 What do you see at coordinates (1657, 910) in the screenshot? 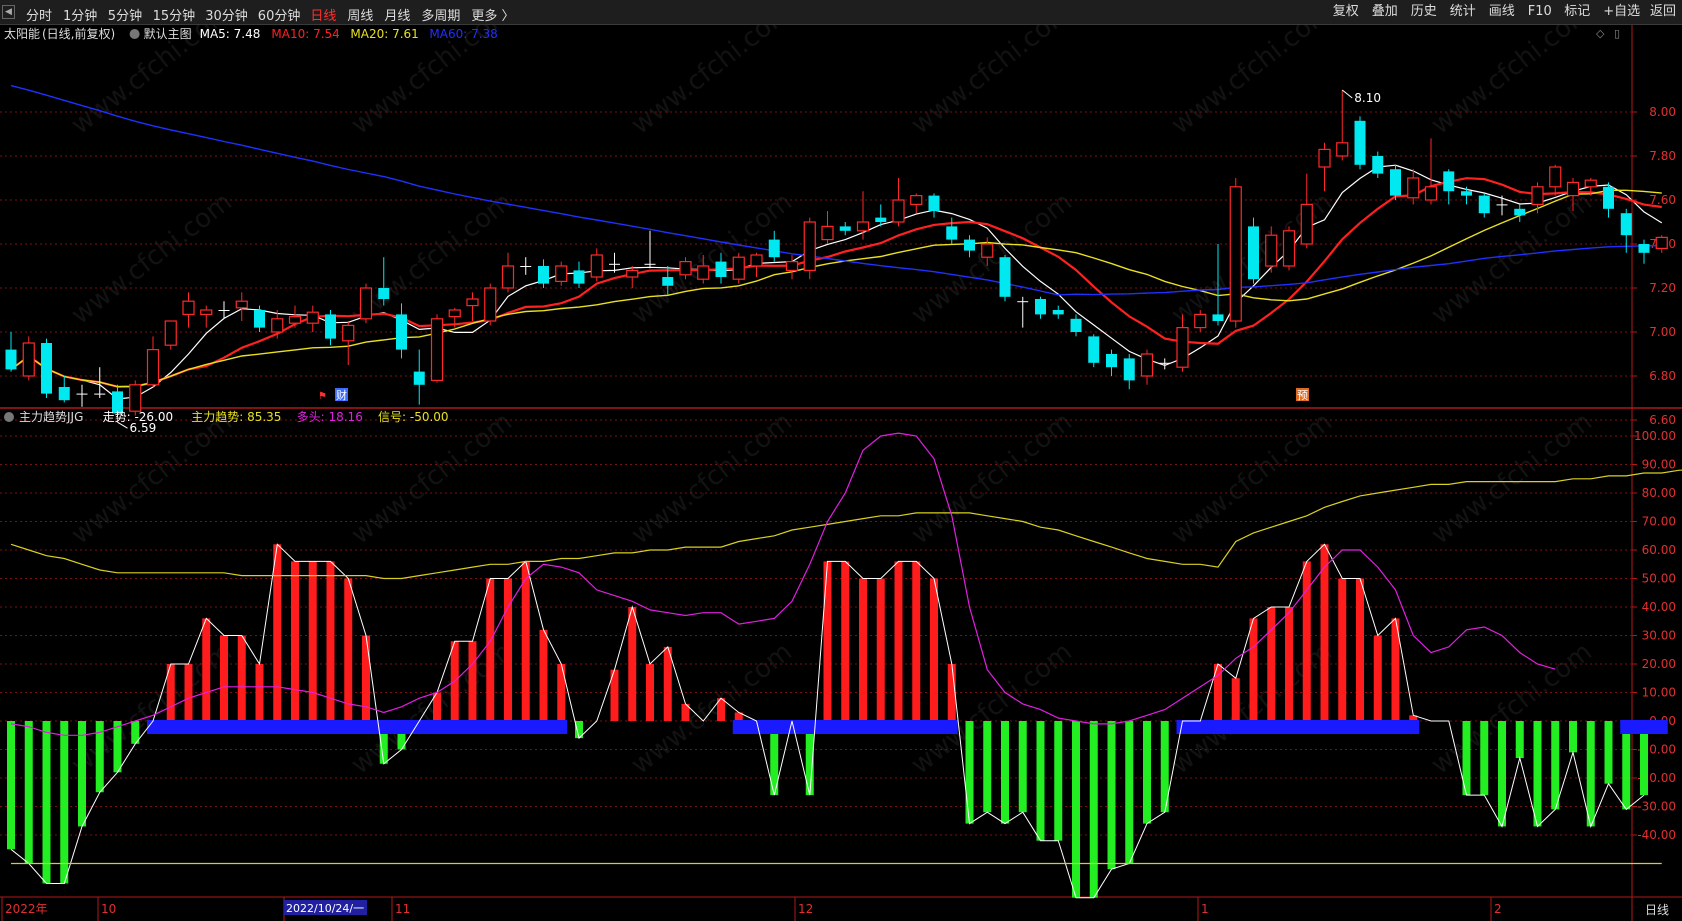
I see `period-indicator: 日线` at bounding box center [1657, 910].